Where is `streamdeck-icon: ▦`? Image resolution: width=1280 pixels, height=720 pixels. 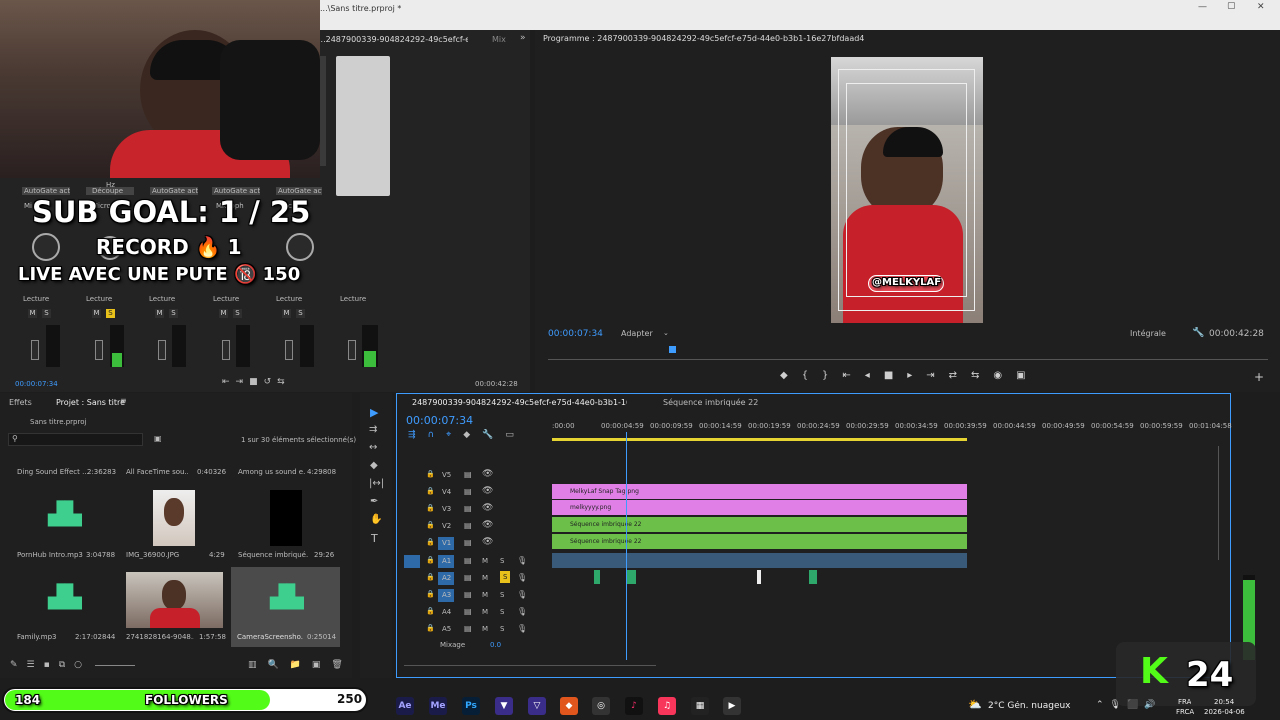
streamdeck-icon: ▦ is located at coordinates (700, 706).